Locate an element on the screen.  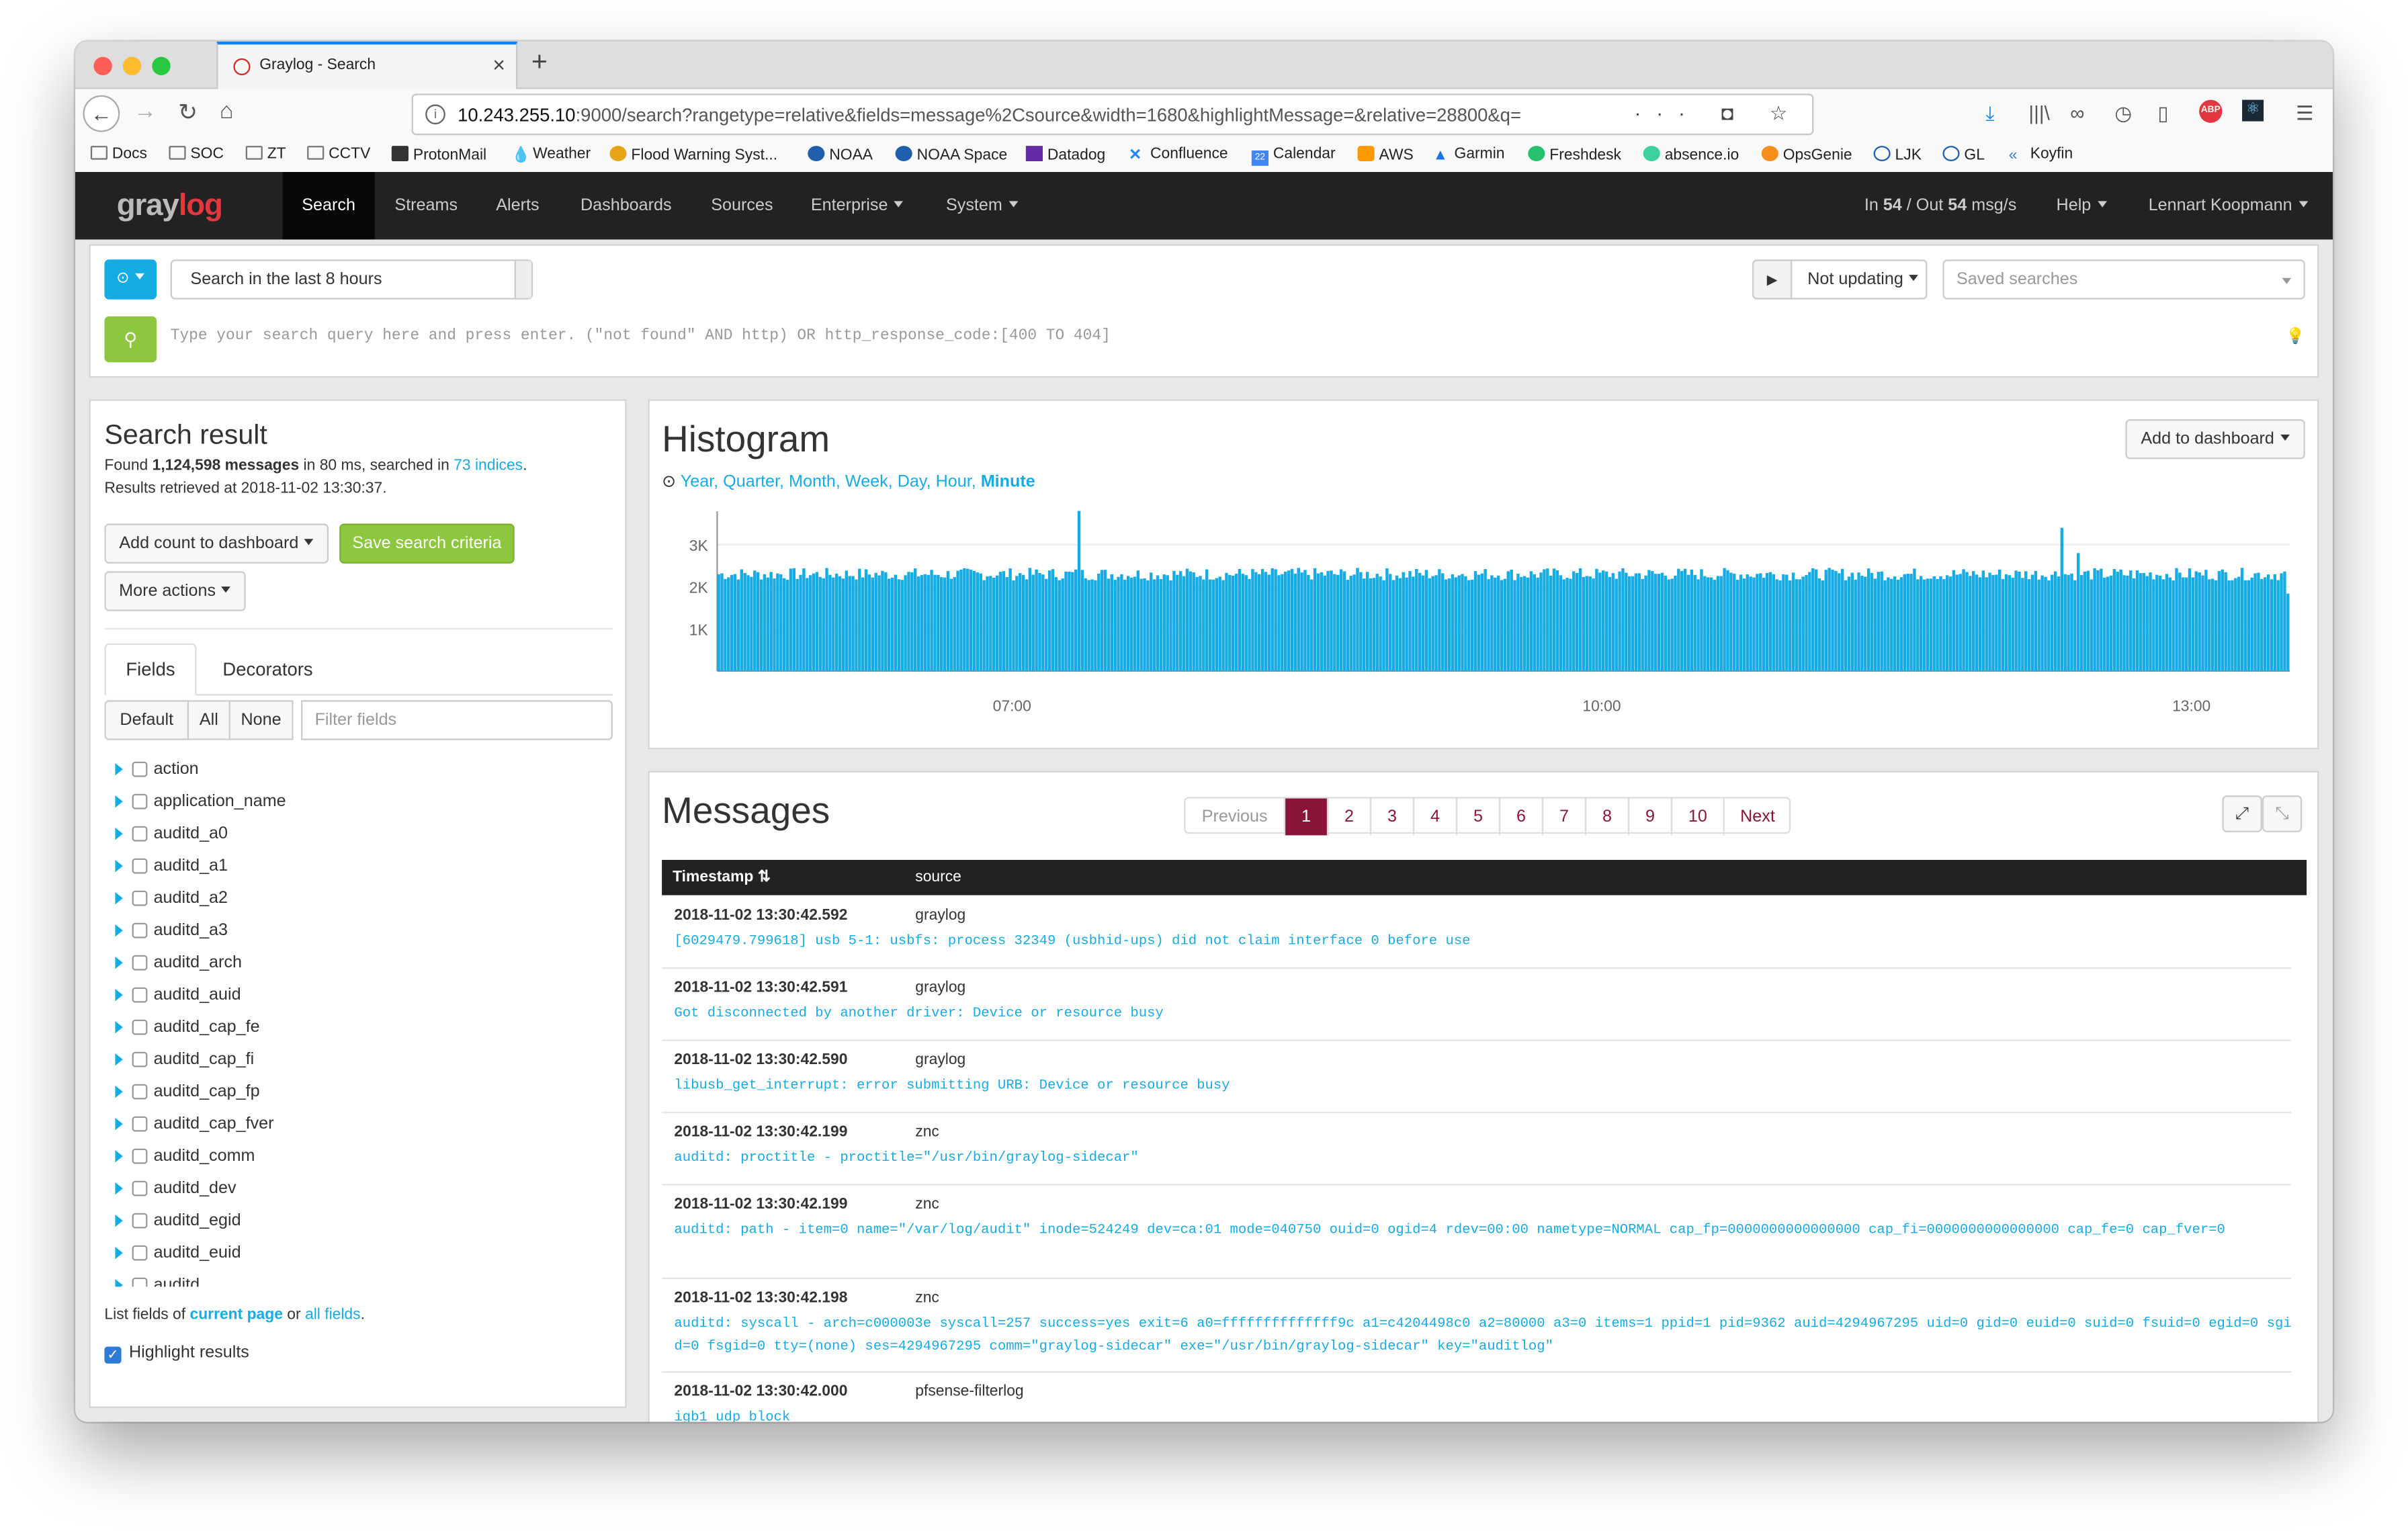
tab-fields: Fields is located at coordinates (150, 669).